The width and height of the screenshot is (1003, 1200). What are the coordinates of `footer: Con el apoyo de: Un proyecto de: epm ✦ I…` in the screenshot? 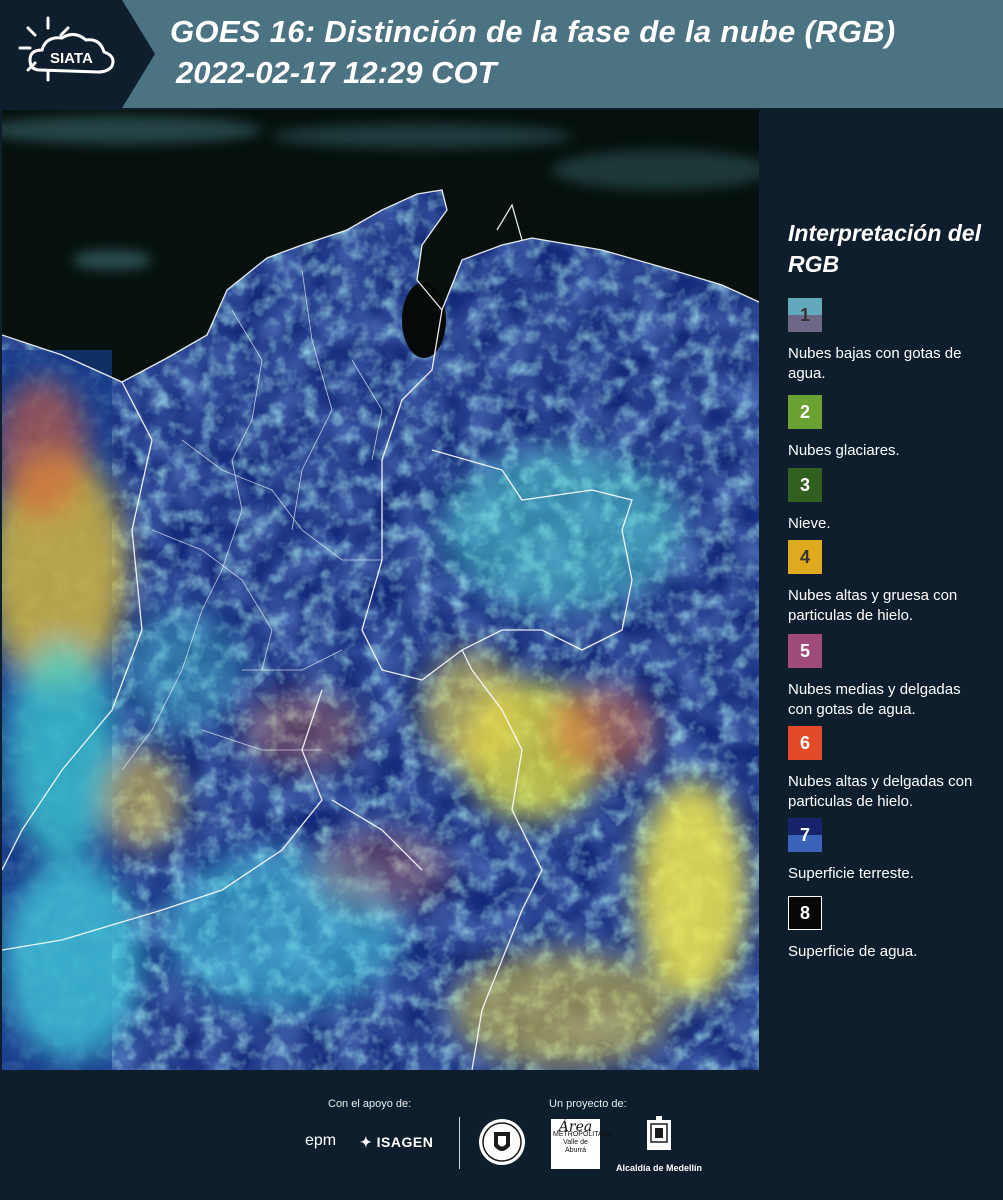 It's located at (501, 1136).